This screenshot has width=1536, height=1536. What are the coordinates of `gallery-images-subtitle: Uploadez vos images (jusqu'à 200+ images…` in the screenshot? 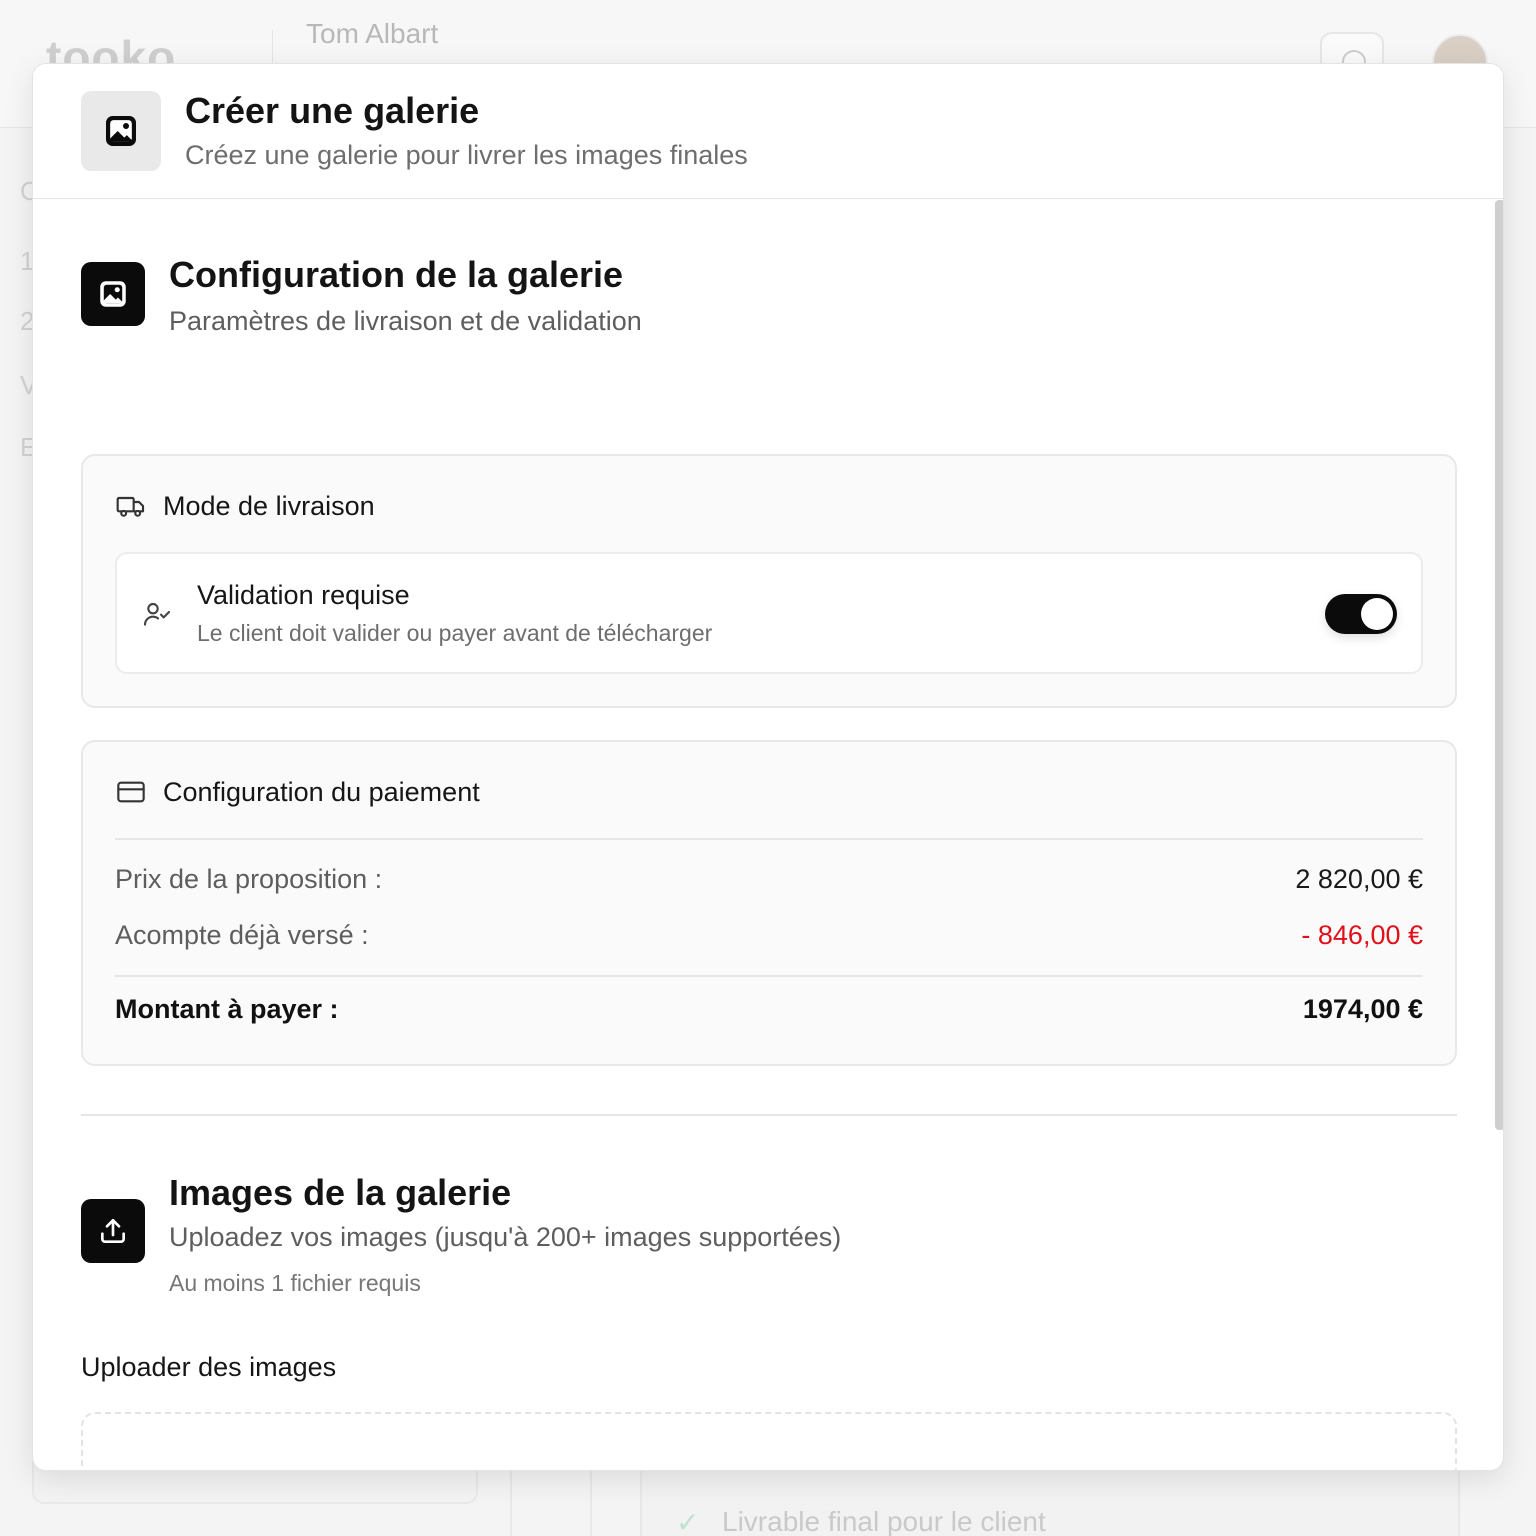 It's located at (505, 1237).